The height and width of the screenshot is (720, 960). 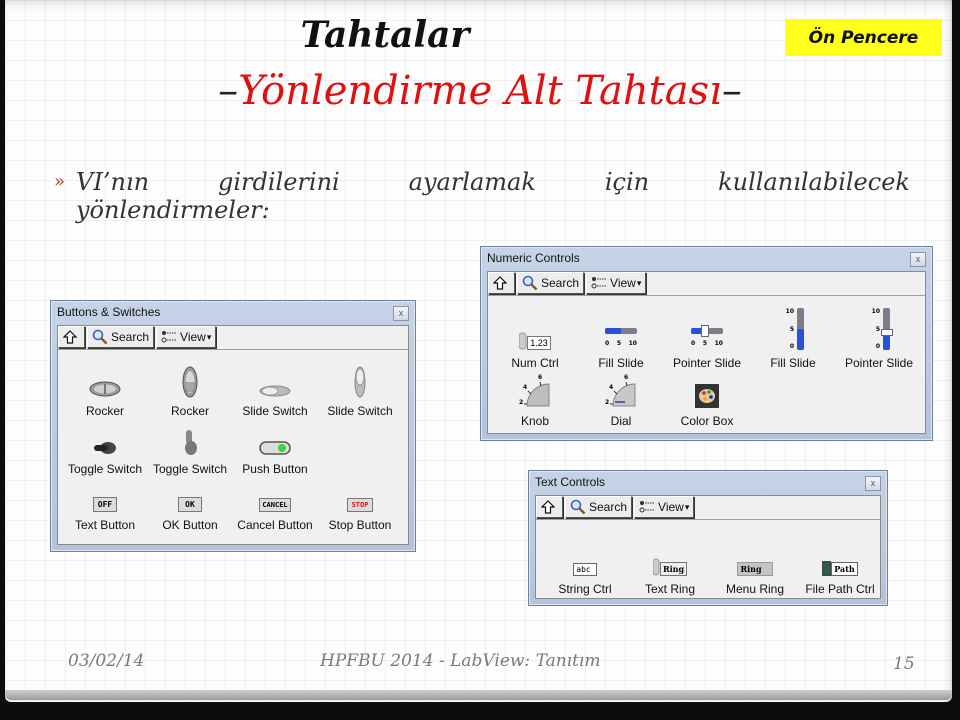 What do you see at coordinates (626, 377) in the screenshot?
I see `tick-label: 6` at bounding box center [626, 377].